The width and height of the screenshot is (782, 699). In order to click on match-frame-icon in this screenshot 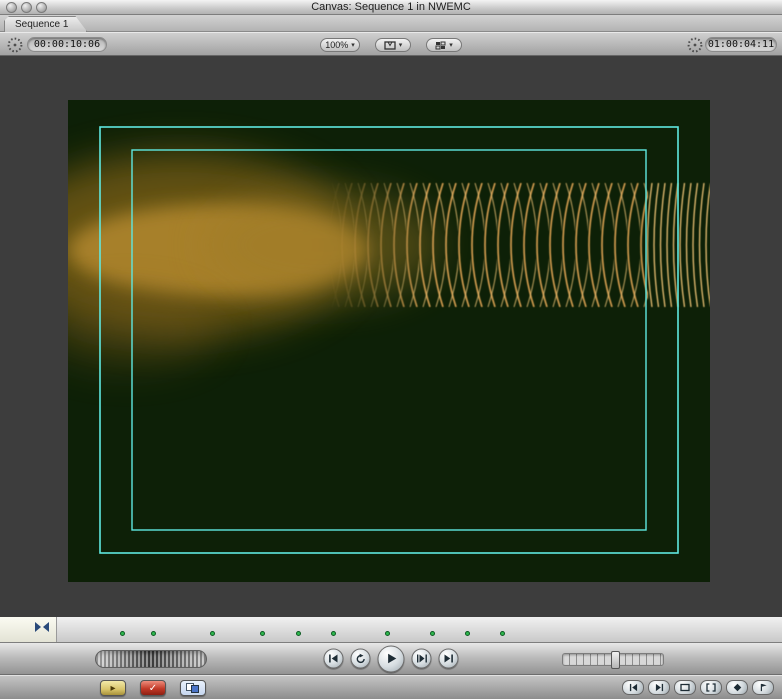, I will do `click(685, 687)`.